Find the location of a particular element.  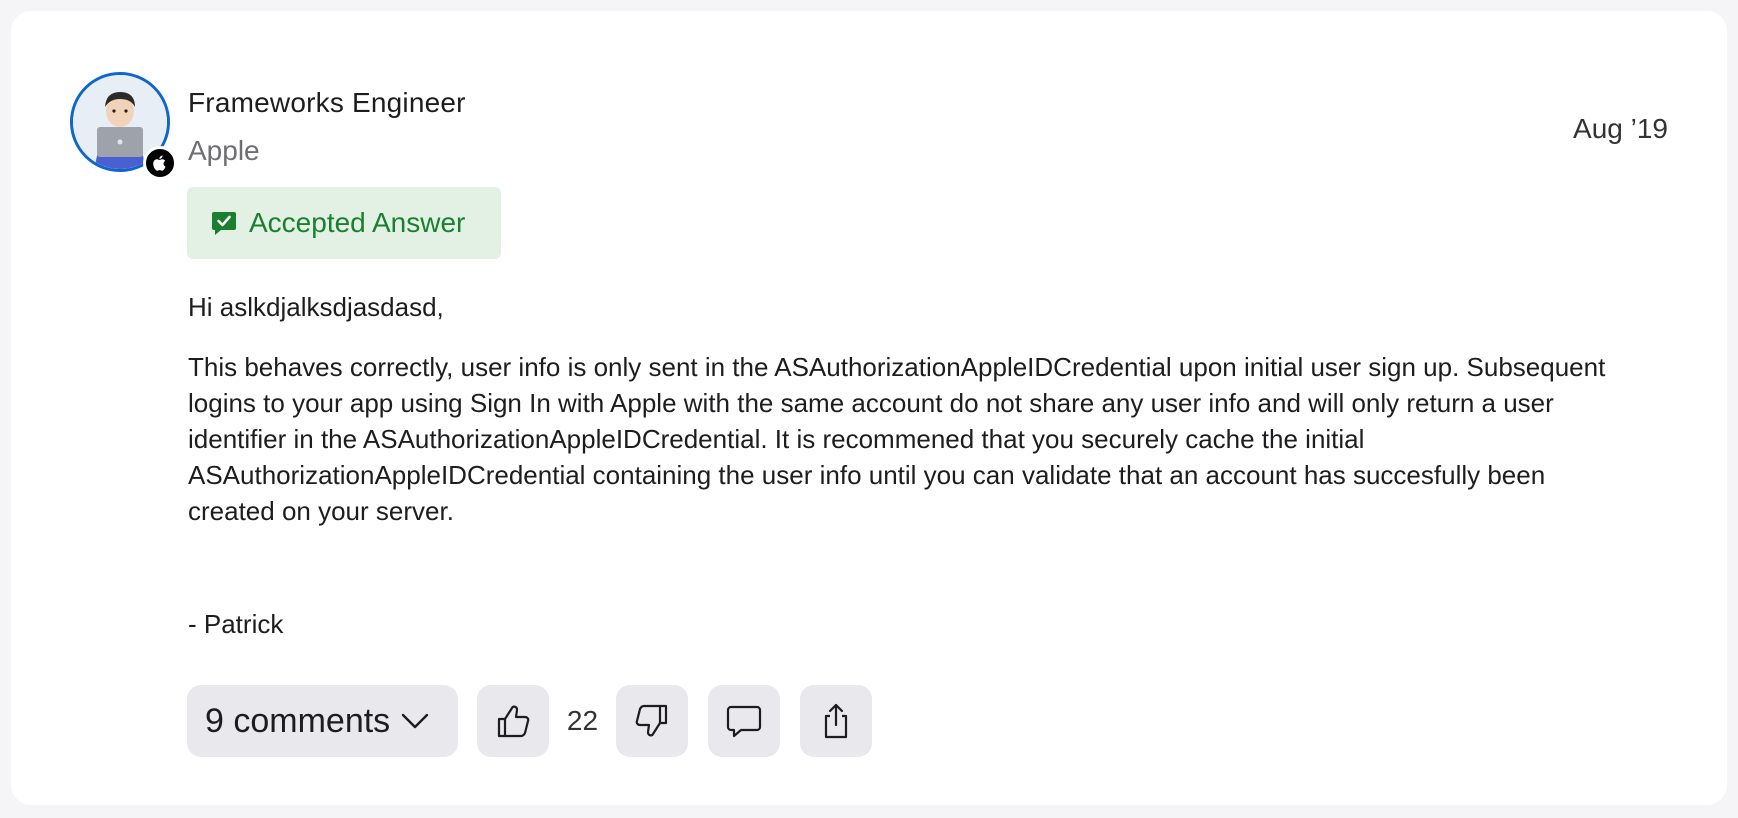

author-company: Apple is located at coordinates (224, 150).